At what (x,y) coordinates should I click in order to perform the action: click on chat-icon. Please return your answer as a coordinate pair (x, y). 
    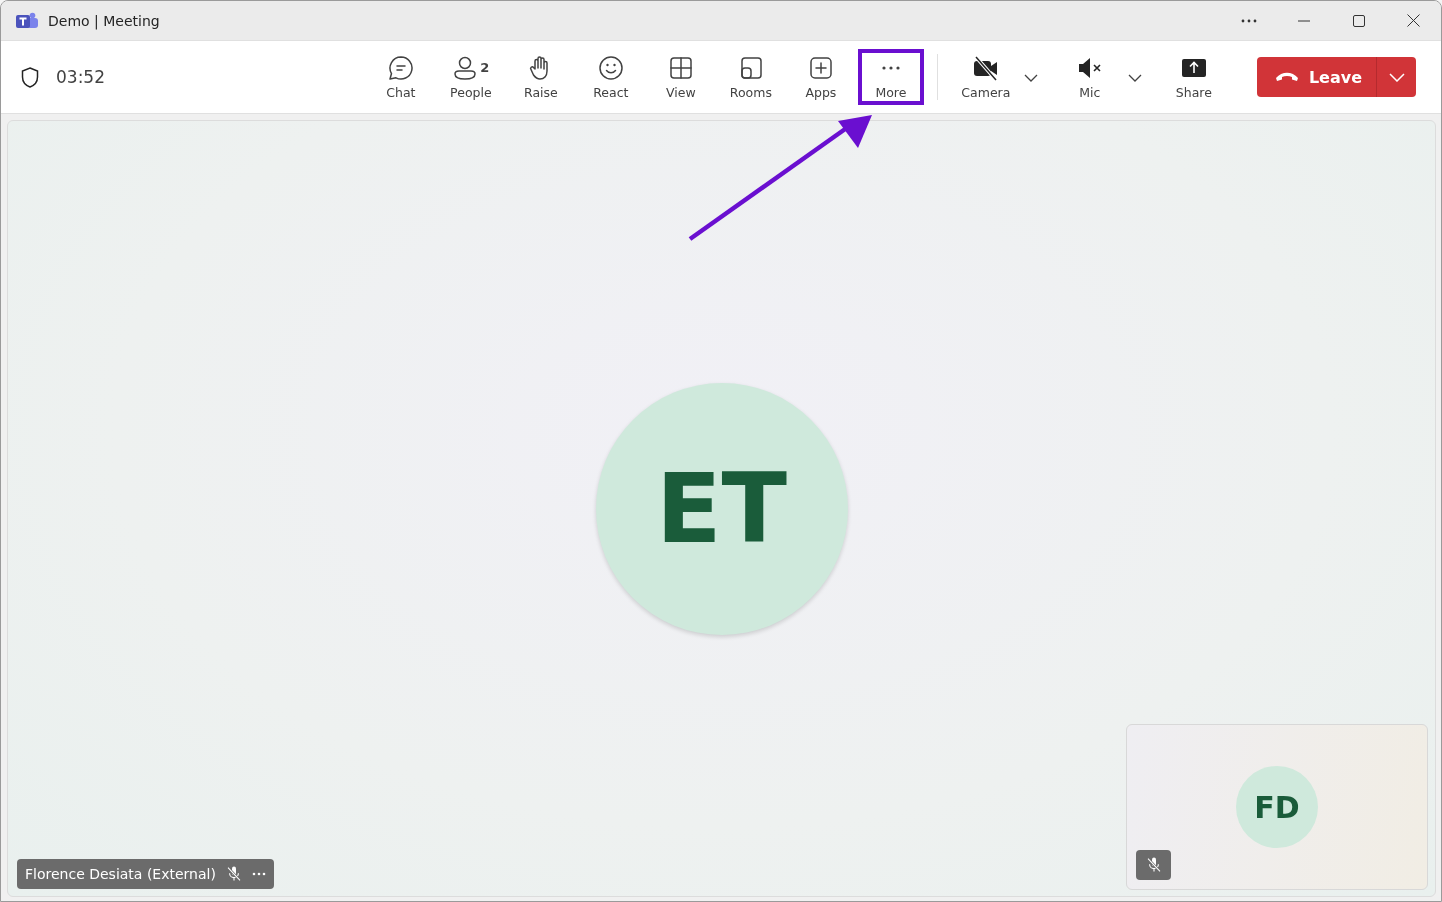
    Looking at the image, I should click on (400, 67).